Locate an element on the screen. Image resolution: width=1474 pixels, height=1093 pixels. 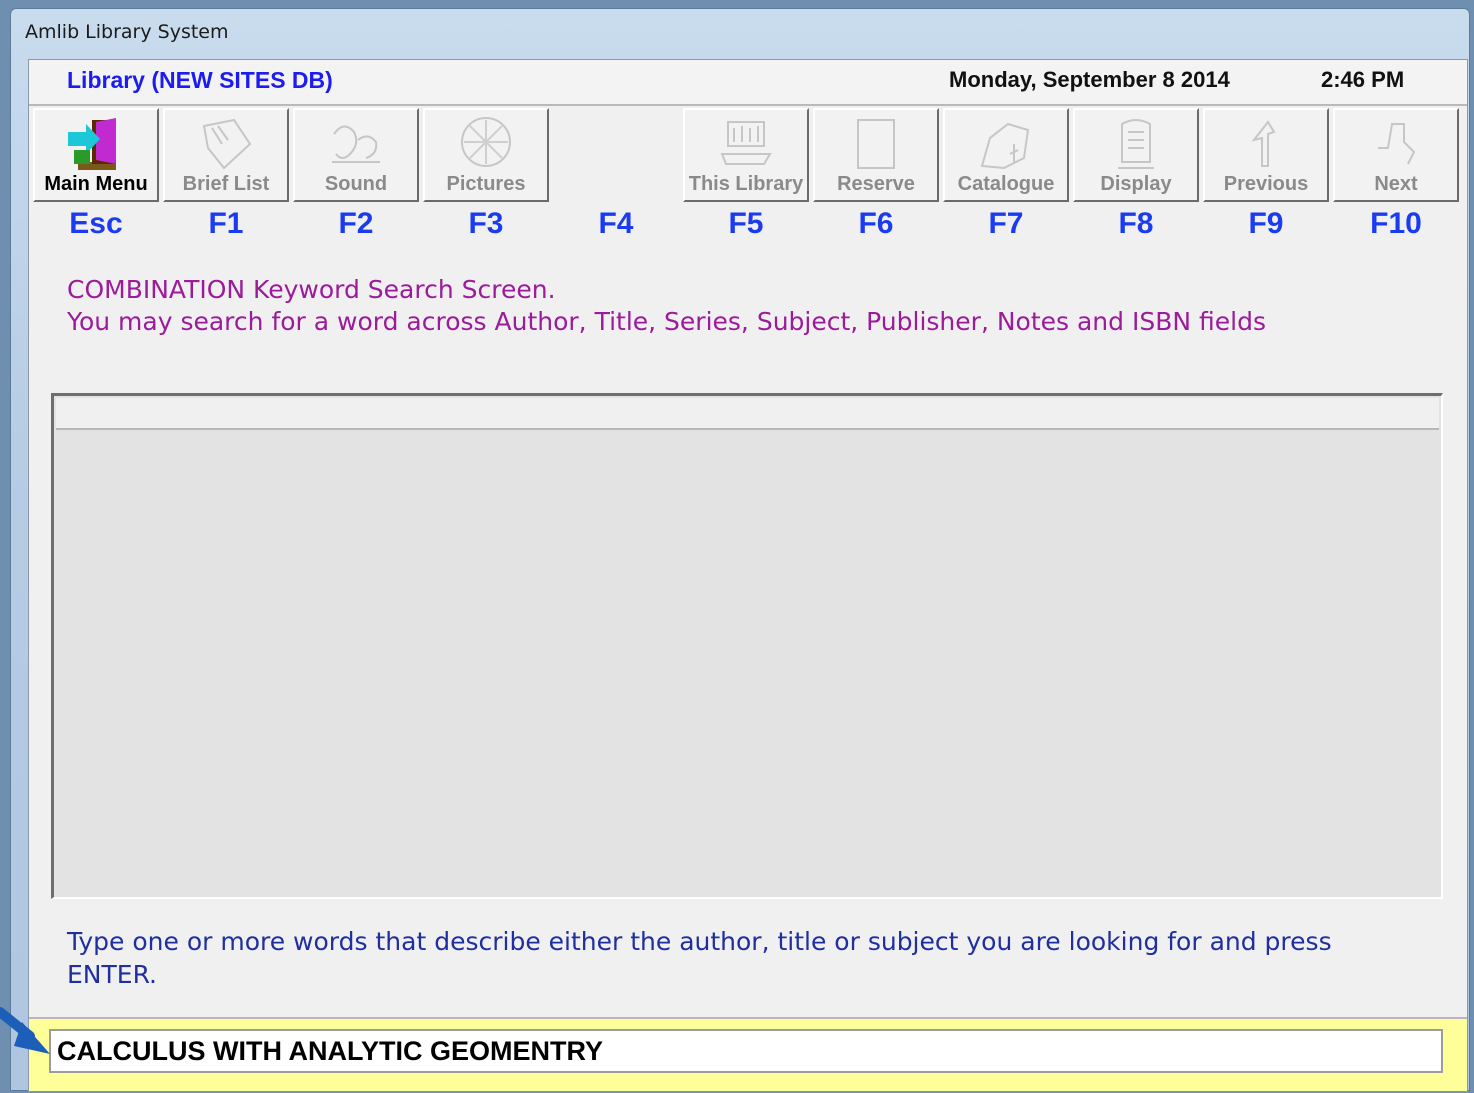
window-title: Amlib Library System is located at coordinates (127, 32).